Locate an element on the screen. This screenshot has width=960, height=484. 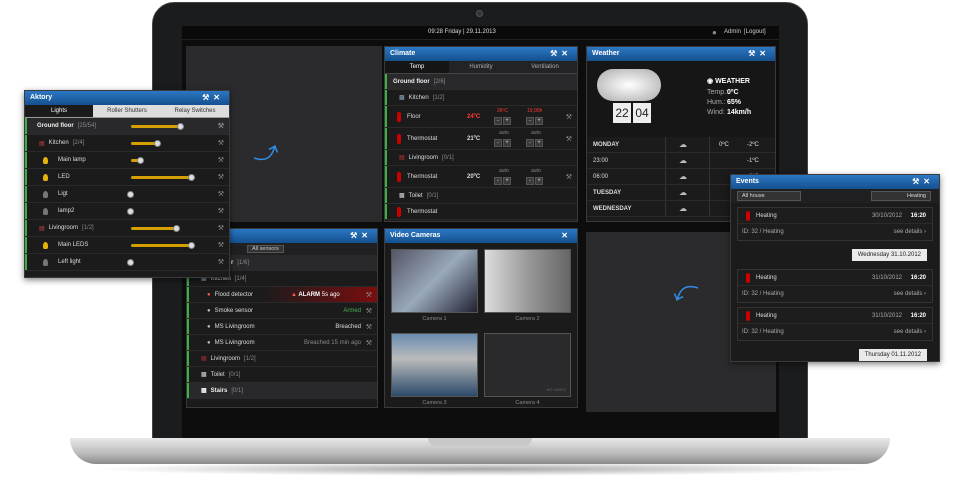
type-filter-select: Heating is located at coordinates (901, 196).